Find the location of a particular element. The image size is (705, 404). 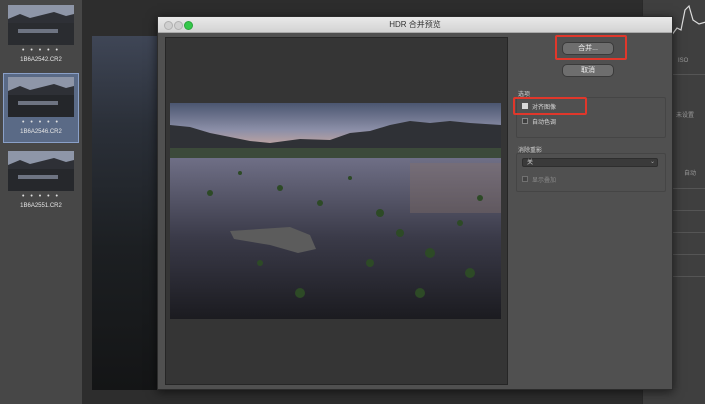

filmstrip-item: • • • • • 1B6A2542.CR2 is located at coordinates (41, 36).